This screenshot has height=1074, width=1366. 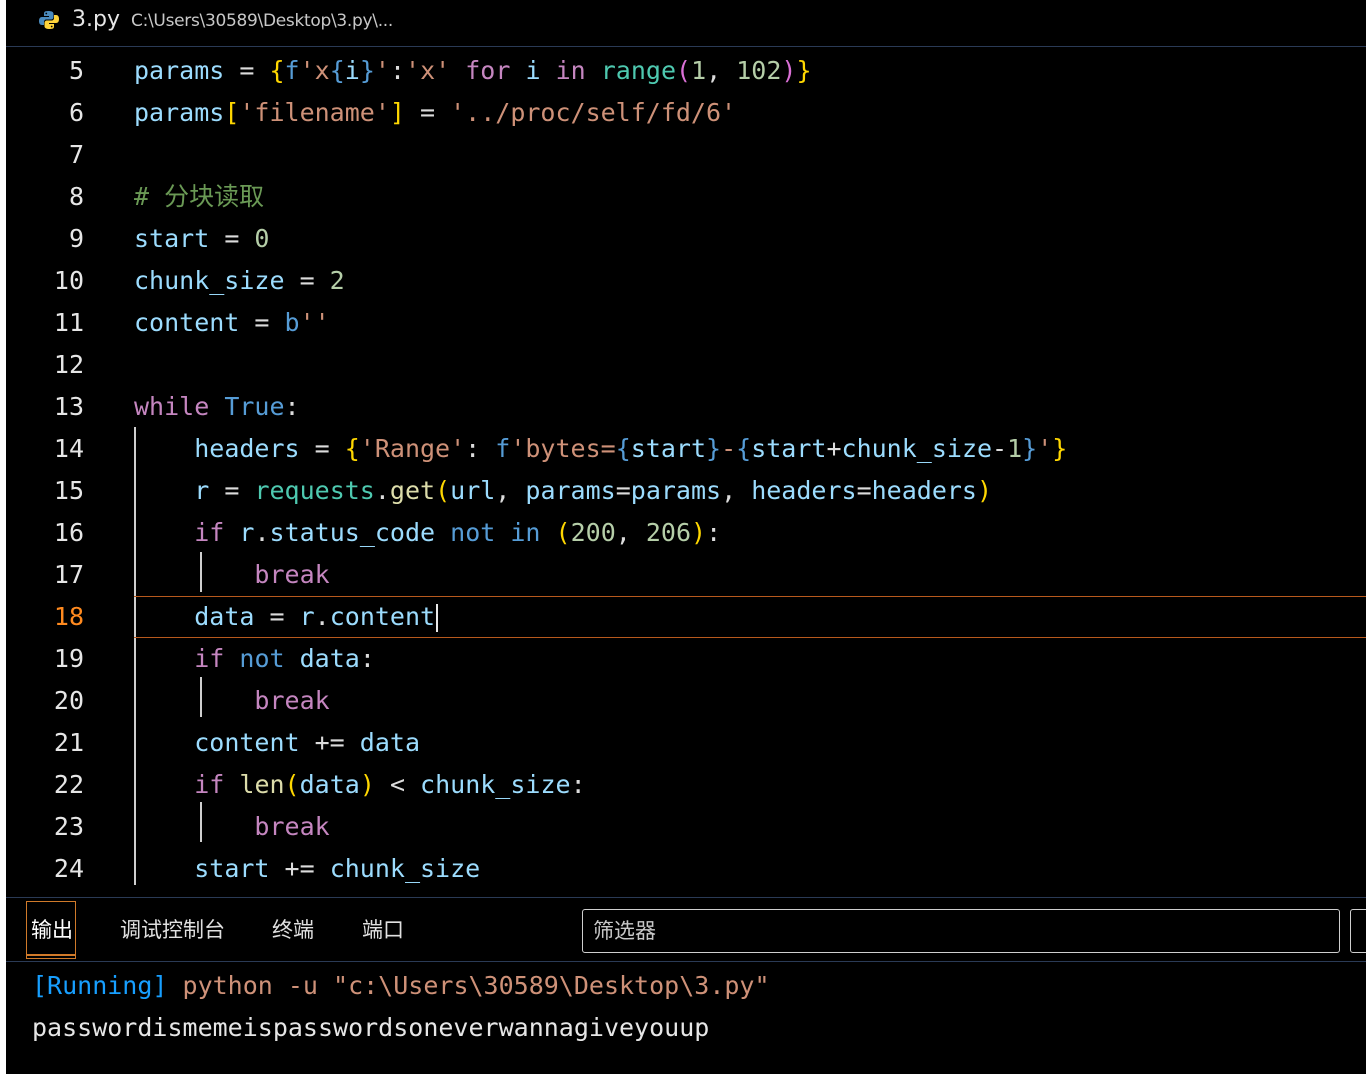 What do you see at coordinates (68, 616) in the screenshot?
I see `line-number-active: 18` at bounding box center [68, 616].